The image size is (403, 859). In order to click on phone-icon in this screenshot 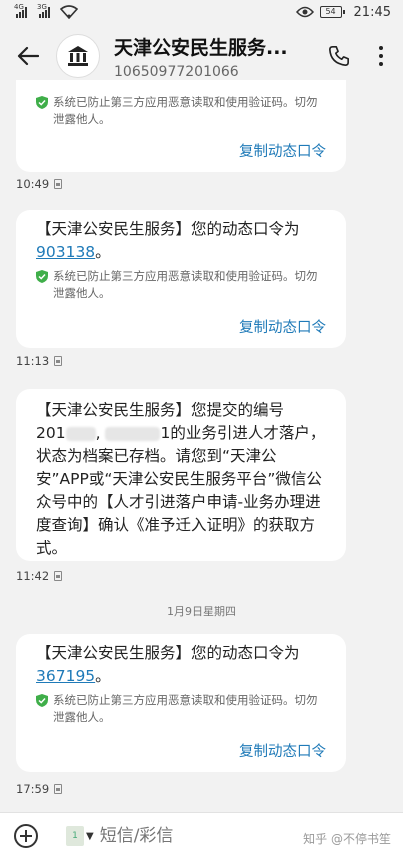, I will do `click(339, 56)`.